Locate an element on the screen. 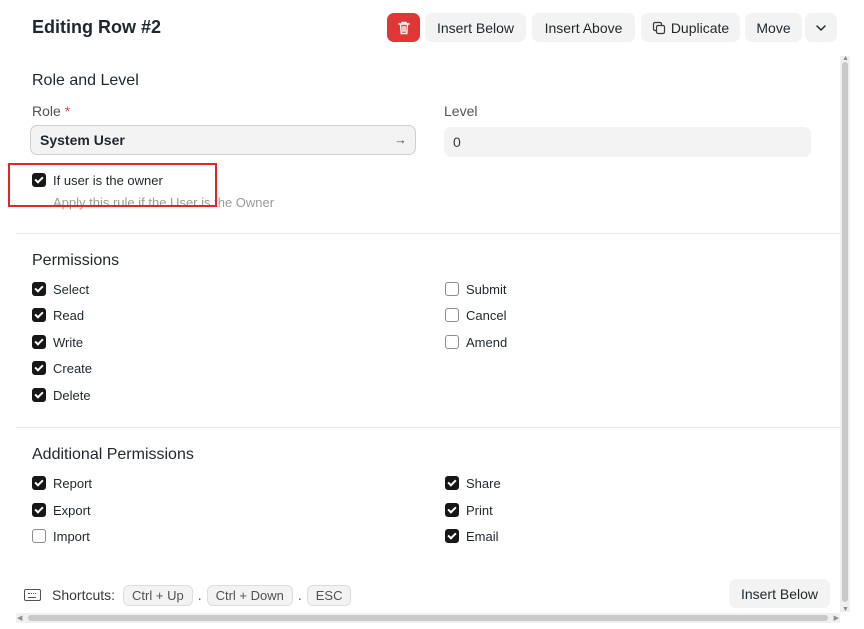  scroll-left-icon: ◀ is located at coordinates (19, 618).